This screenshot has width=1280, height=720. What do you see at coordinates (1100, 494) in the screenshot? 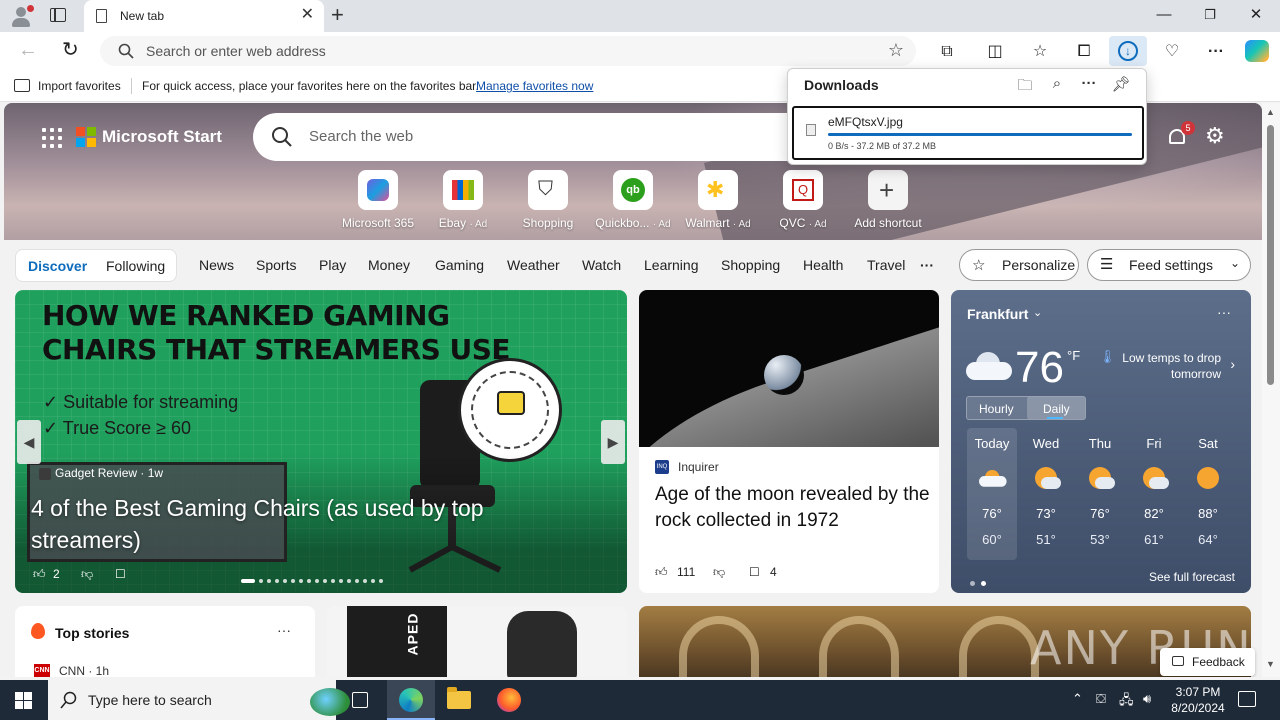
I see `forecast-day: Thu 76° 53°` at bounding box center [1100, 494].